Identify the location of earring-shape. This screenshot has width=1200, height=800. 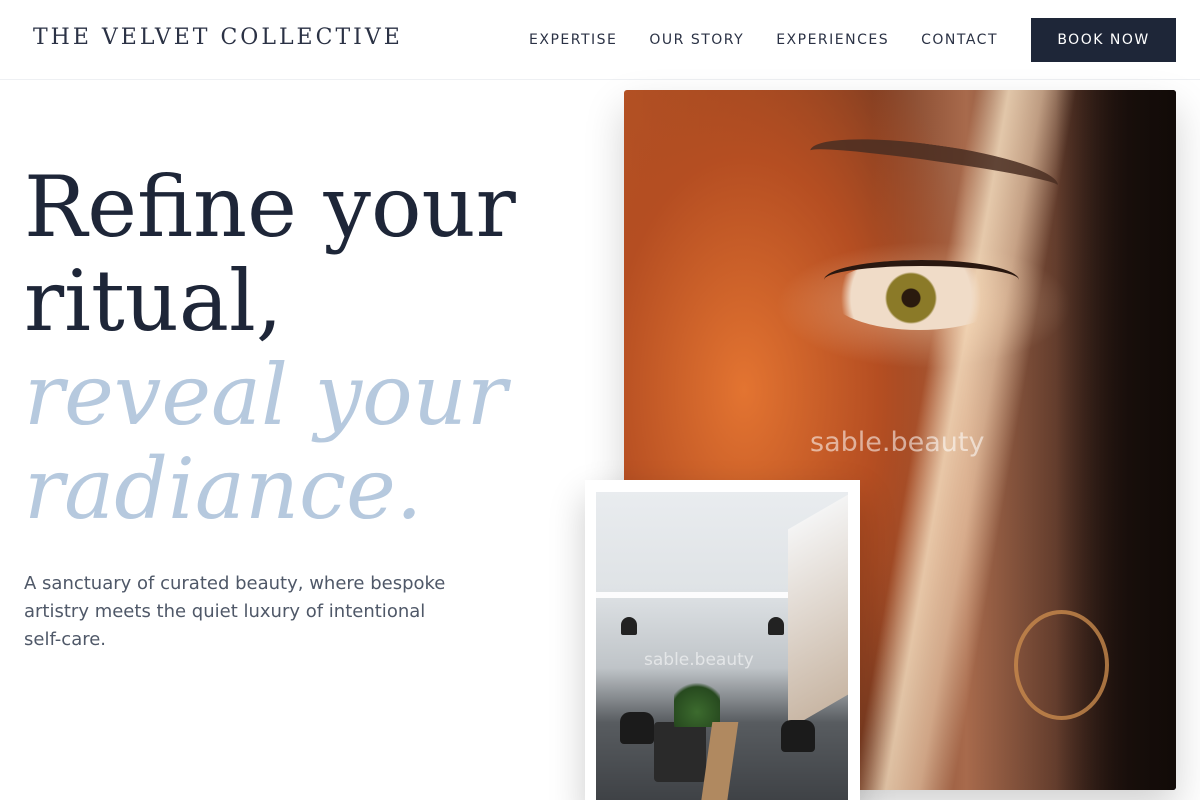
(1061, 665).